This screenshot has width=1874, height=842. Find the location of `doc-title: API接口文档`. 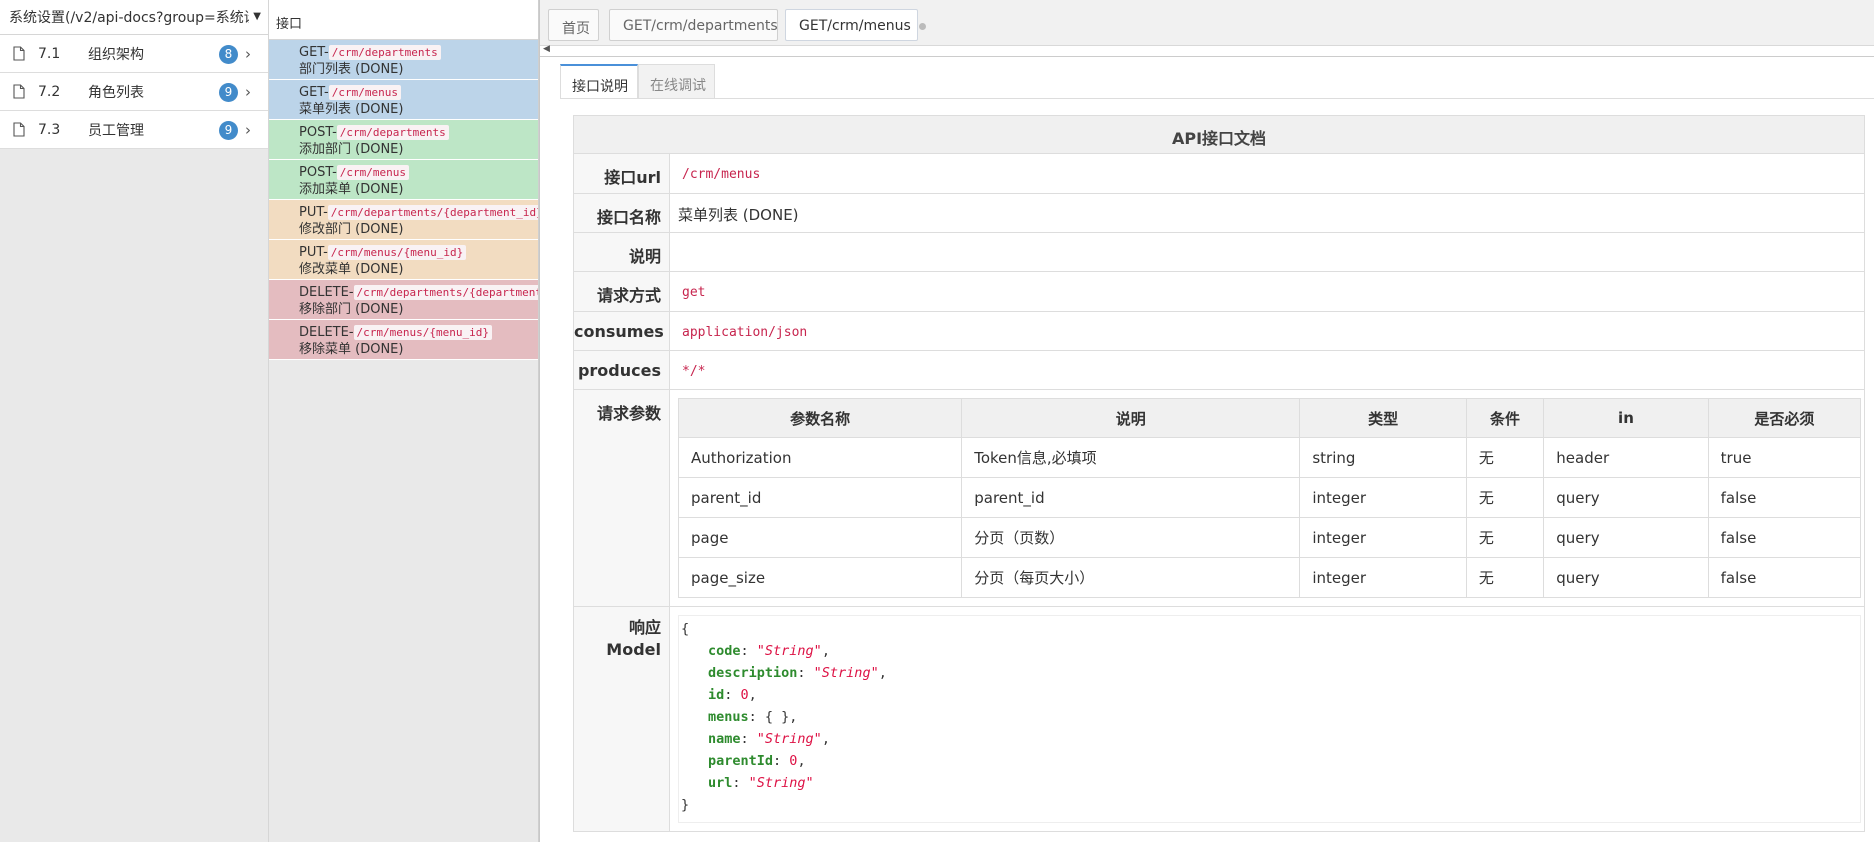

doc-title: API接口文档 is located at coordinates (1219, 135).